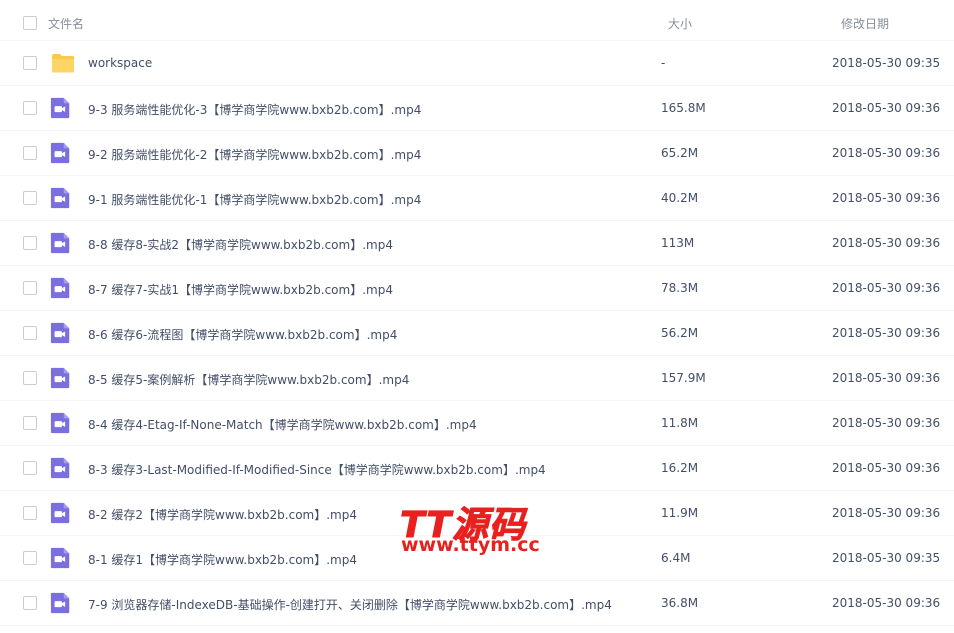 The width and height of the screenshot is (954, 633). Describe the element at coordinates (470, 545) in the screenshot. I see `watermark-url: www.ttym.cc` at that location.